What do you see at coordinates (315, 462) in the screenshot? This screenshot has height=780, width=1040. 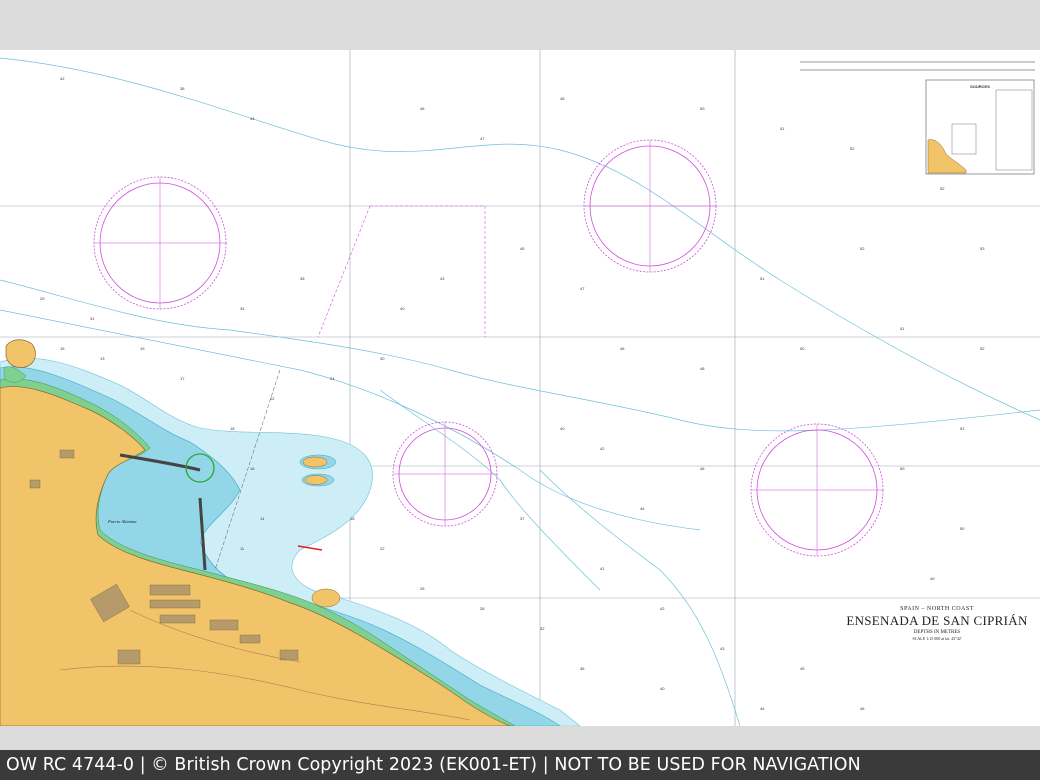 I see `islet-a` at bounding box center [315, 462].